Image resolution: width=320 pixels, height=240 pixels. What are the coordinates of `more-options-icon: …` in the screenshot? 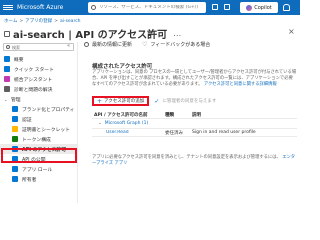 It's located at (177, 33).